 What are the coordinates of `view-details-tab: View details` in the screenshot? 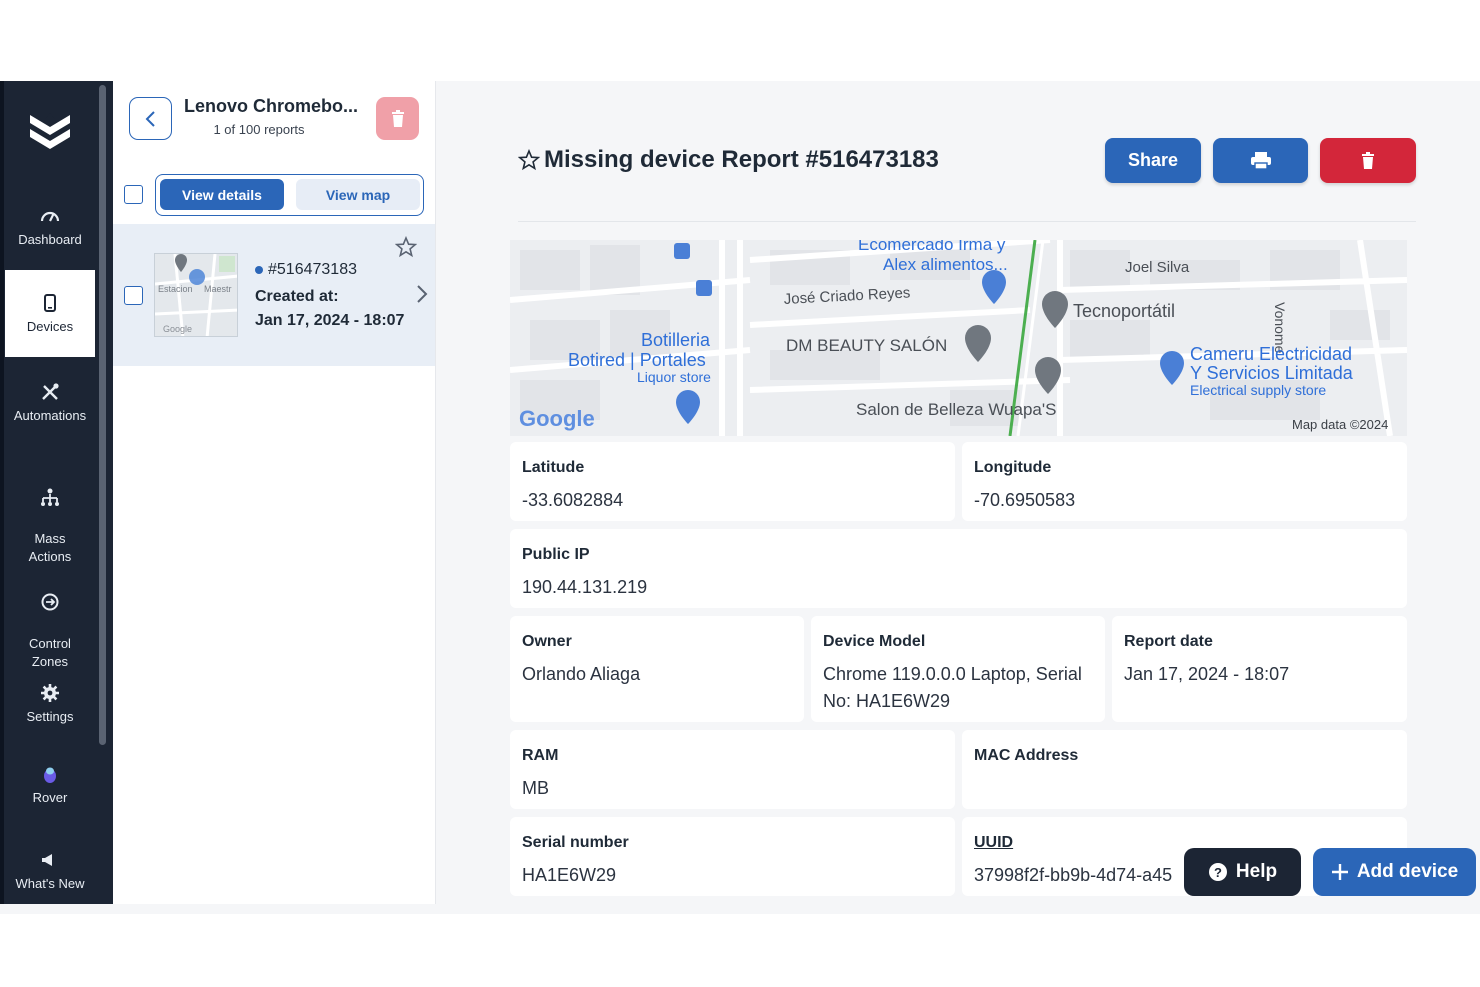 It's located at (222, 194).